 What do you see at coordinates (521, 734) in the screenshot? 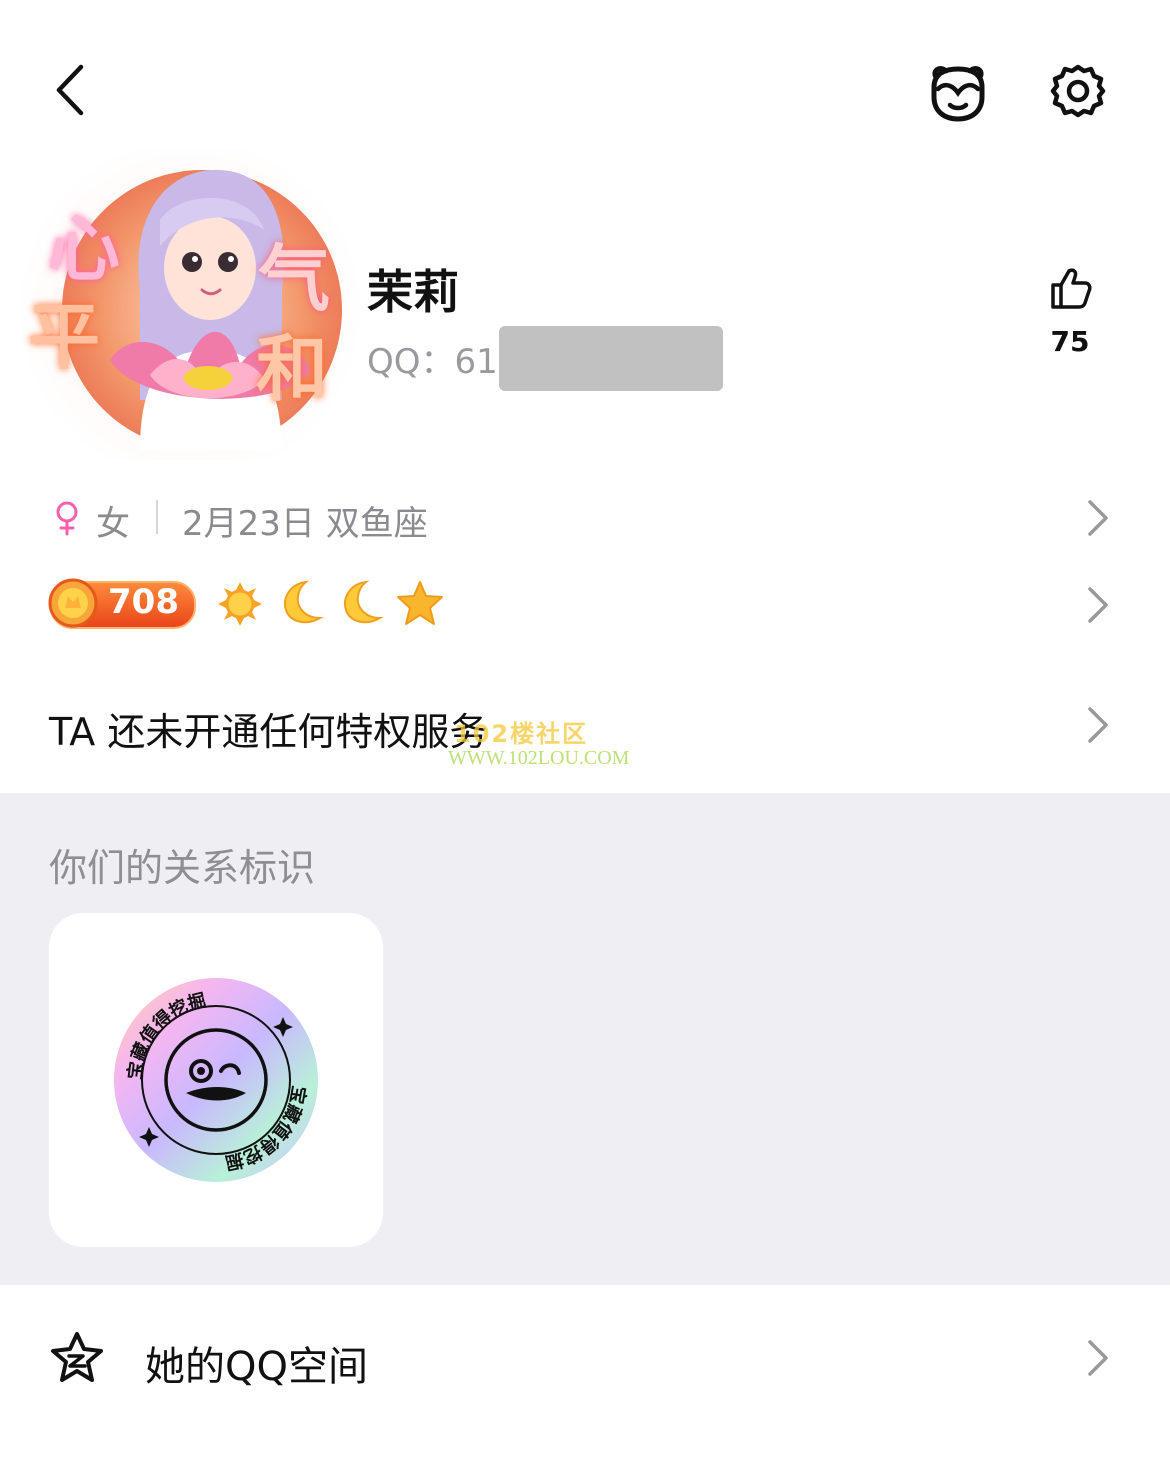
I see `watermark-line1: 102楼社区` at bounding box center [521, 734].